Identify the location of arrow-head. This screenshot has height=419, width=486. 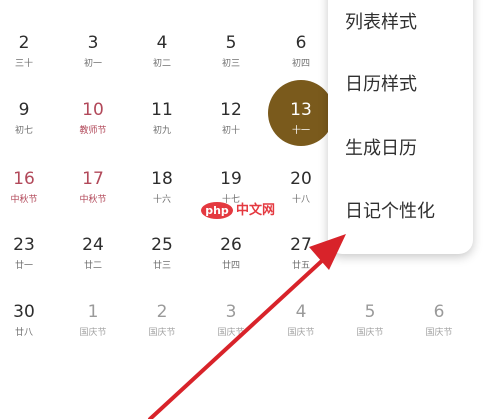
(327, 252).